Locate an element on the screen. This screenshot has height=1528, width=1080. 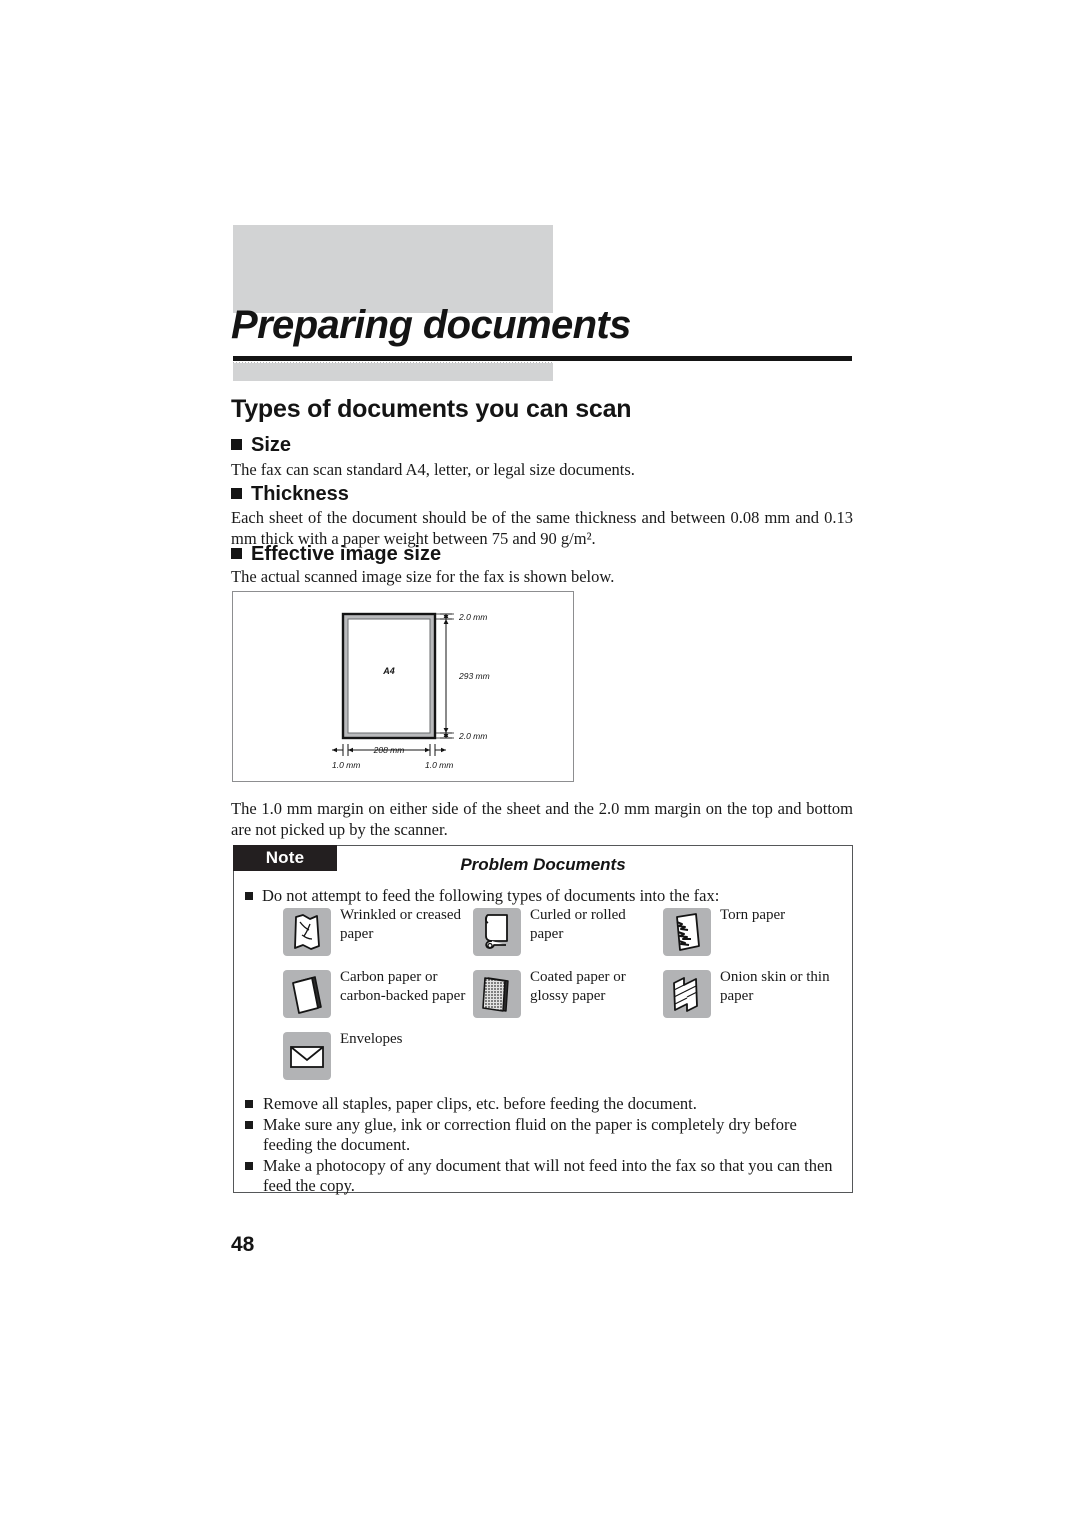
diagram-bottom-margin-label: 2.0 mm is located at coordinates (472, 736).